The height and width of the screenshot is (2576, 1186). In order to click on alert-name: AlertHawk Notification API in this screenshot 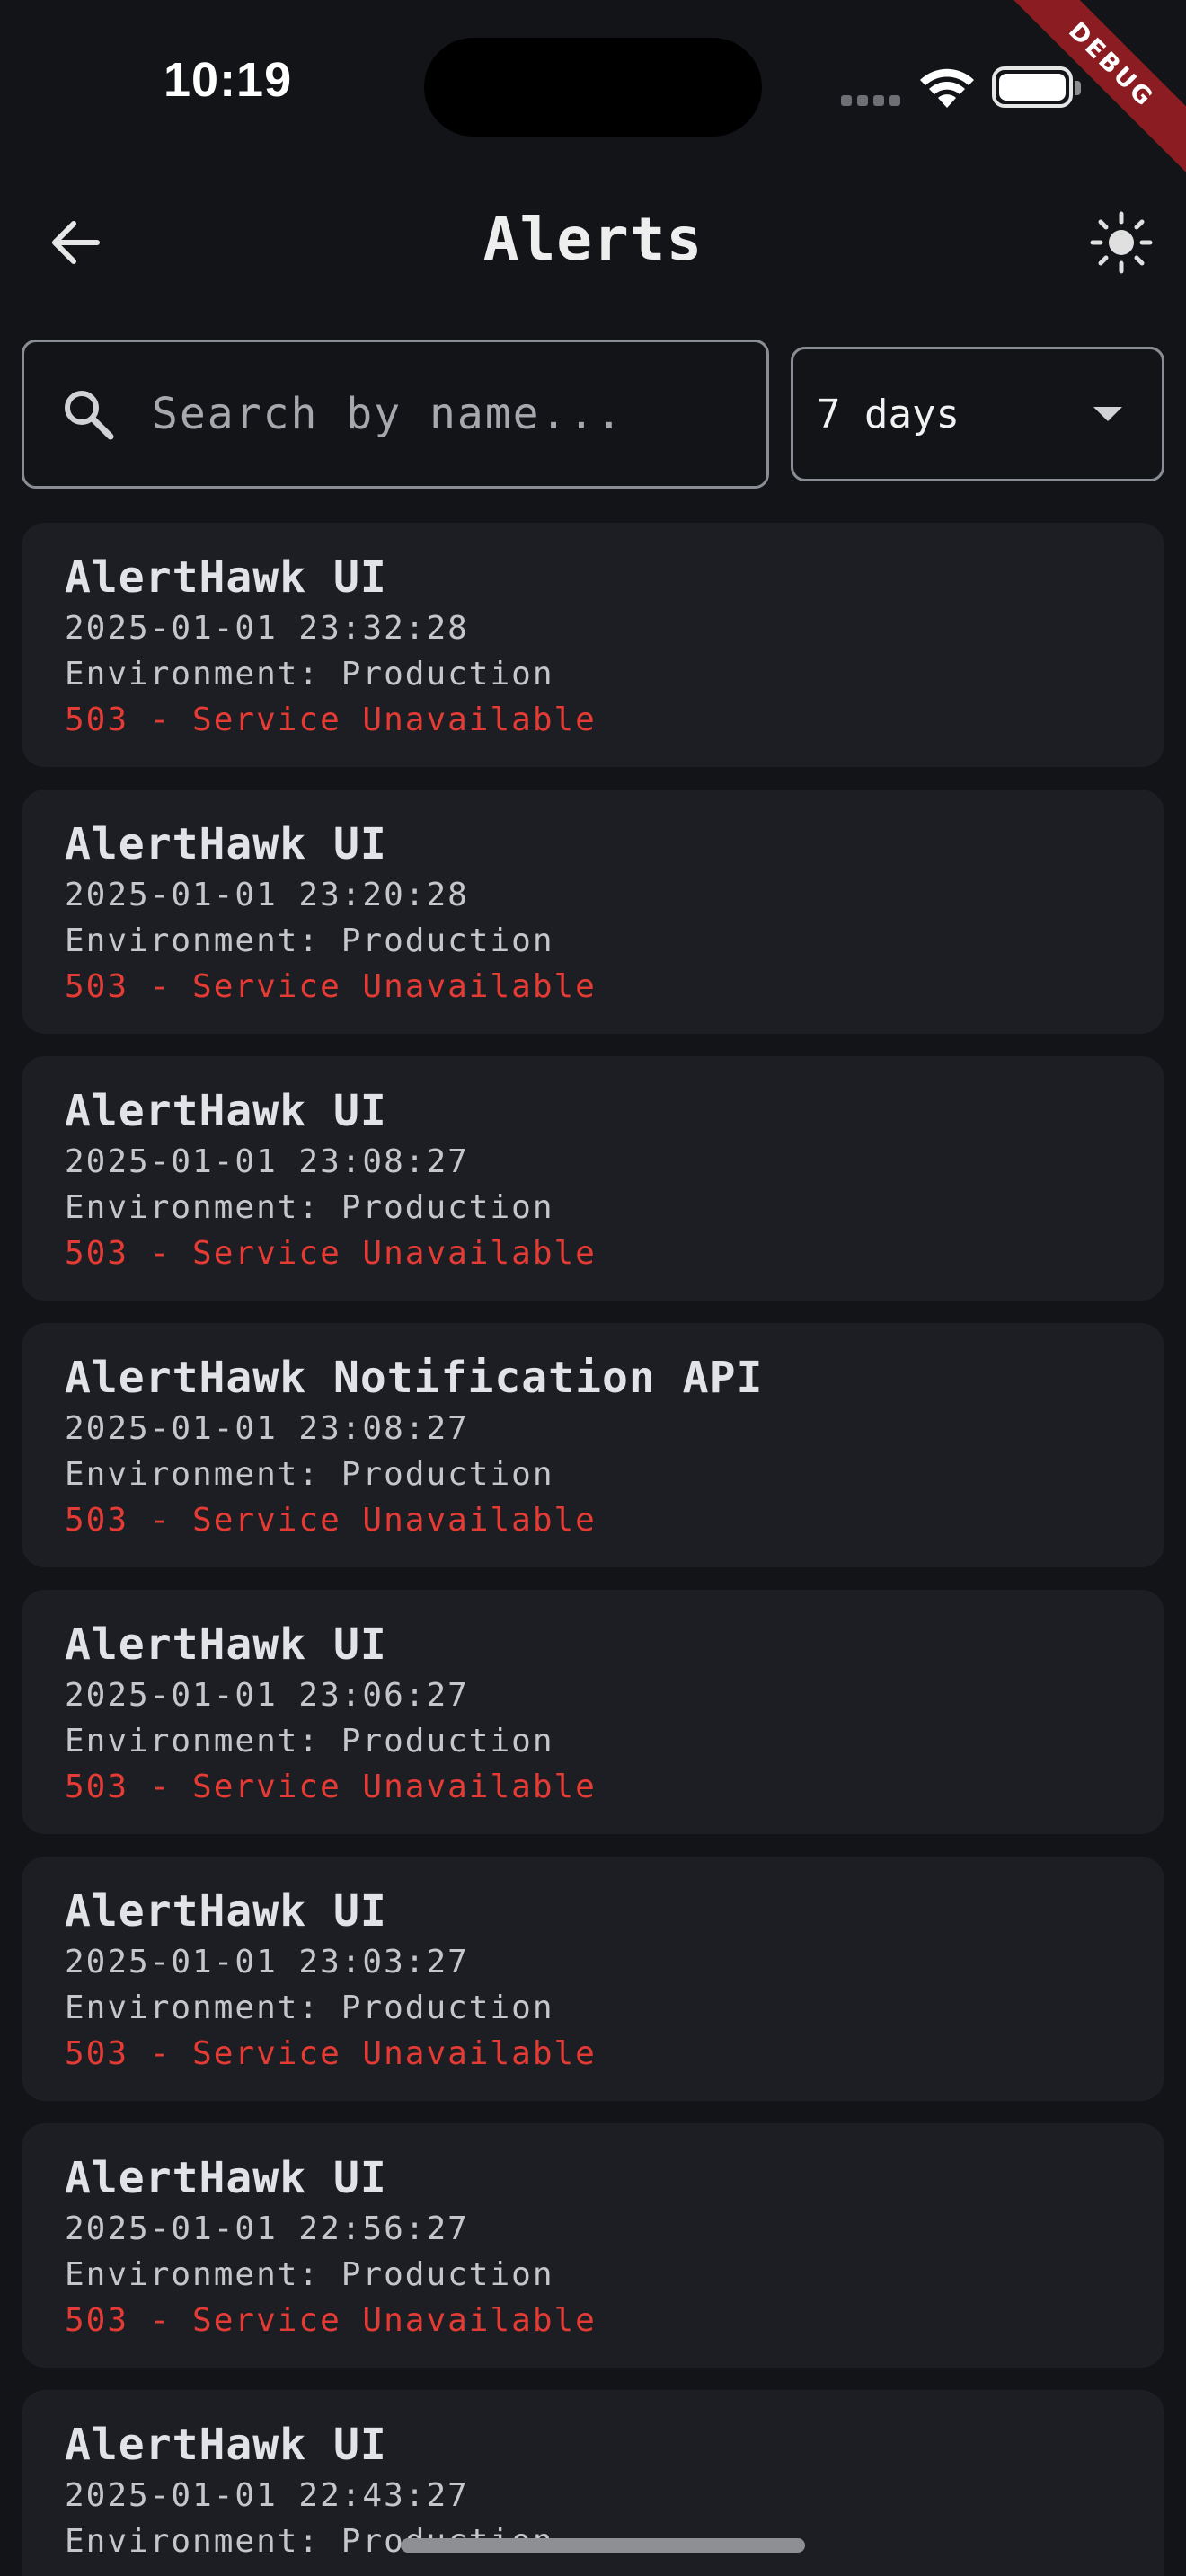, I will do `click(414, 1378)`.